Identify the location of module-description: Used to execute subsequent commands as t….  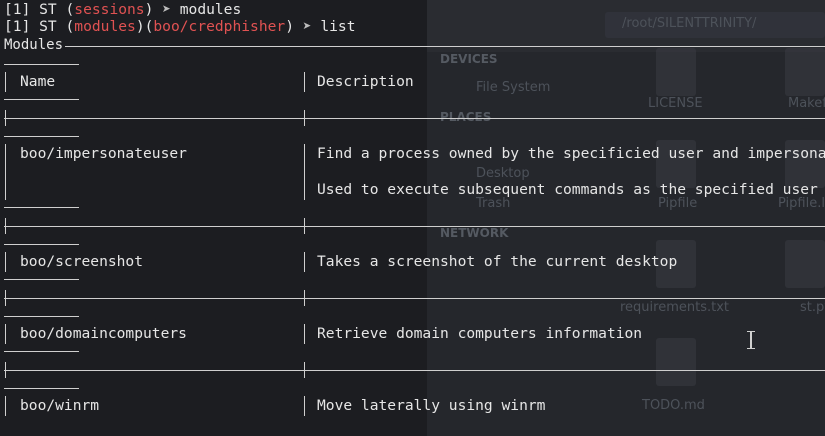
(567, 189).